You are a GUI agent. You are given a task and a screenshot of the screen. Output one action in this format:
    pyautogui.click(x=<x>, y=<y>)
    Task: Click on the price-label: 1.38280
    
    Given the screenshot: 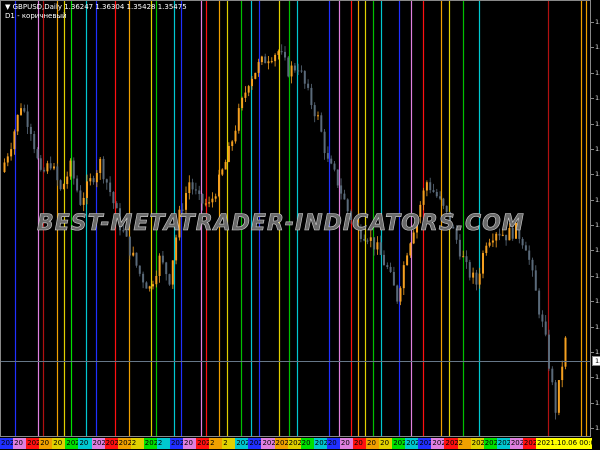 What is the action you would take?
    pyautogui.click(x=597, y=225)
    